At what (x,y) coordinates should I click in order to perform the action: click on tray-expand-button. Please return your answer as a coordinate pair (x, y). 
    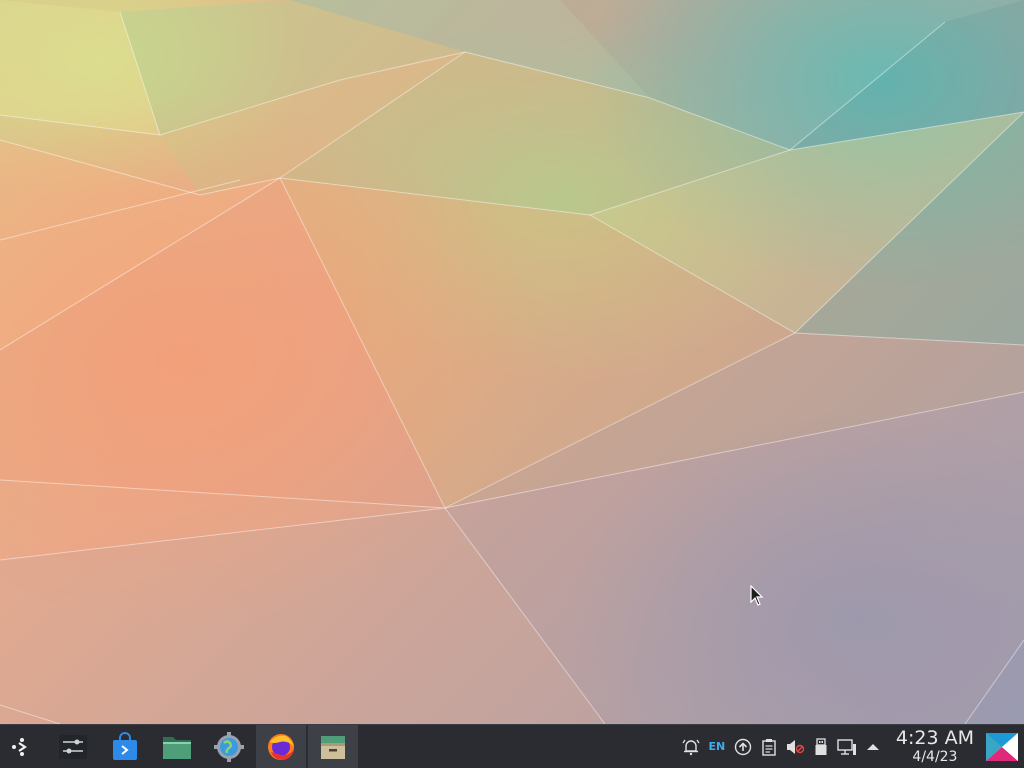
    Looking at the image, I should click on (873, 747).